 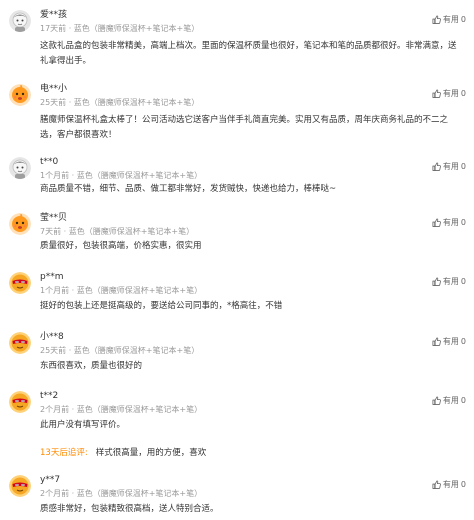 I want to click on review-meta: 7天前 · 蓝色（膳魔师保温杯+笔记本+笔）, so click(x=117, y=231).